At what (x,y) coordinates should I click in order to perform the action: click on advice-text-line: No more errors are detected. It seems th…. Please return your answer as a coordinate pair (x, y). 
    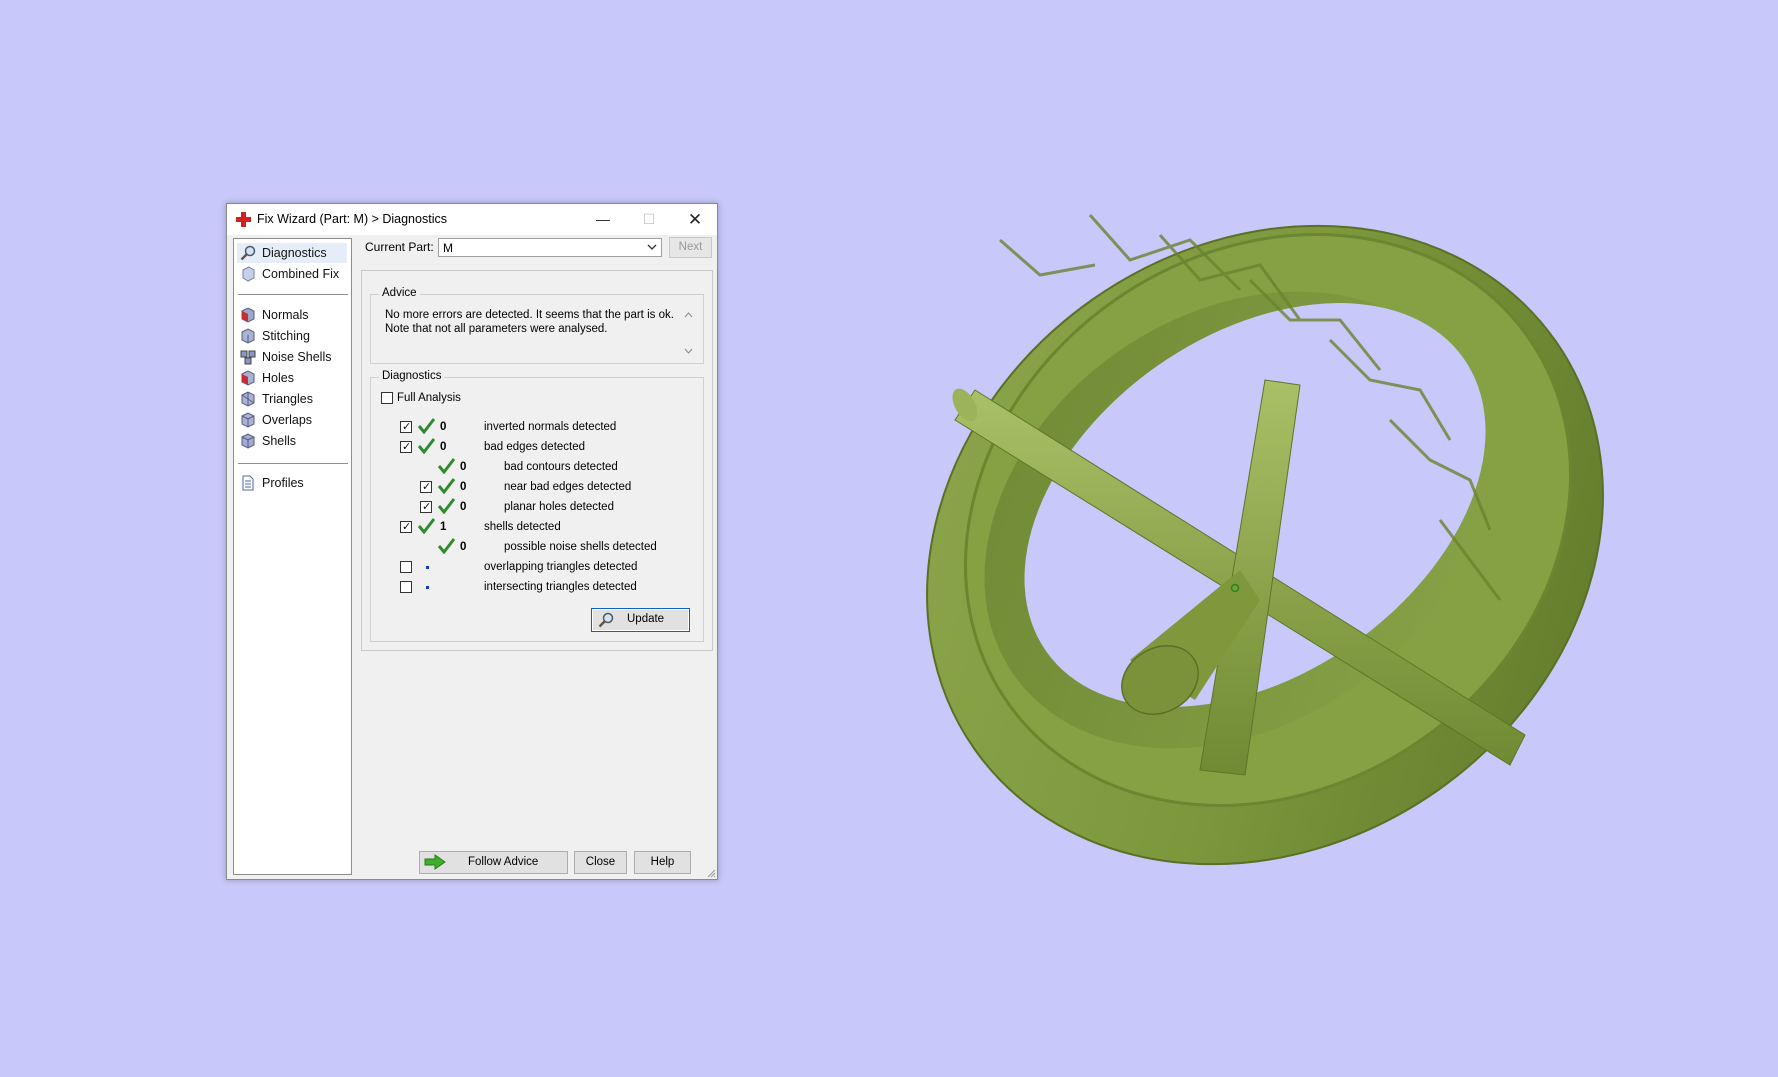
    Looking at the image, I should click on (529, 315).